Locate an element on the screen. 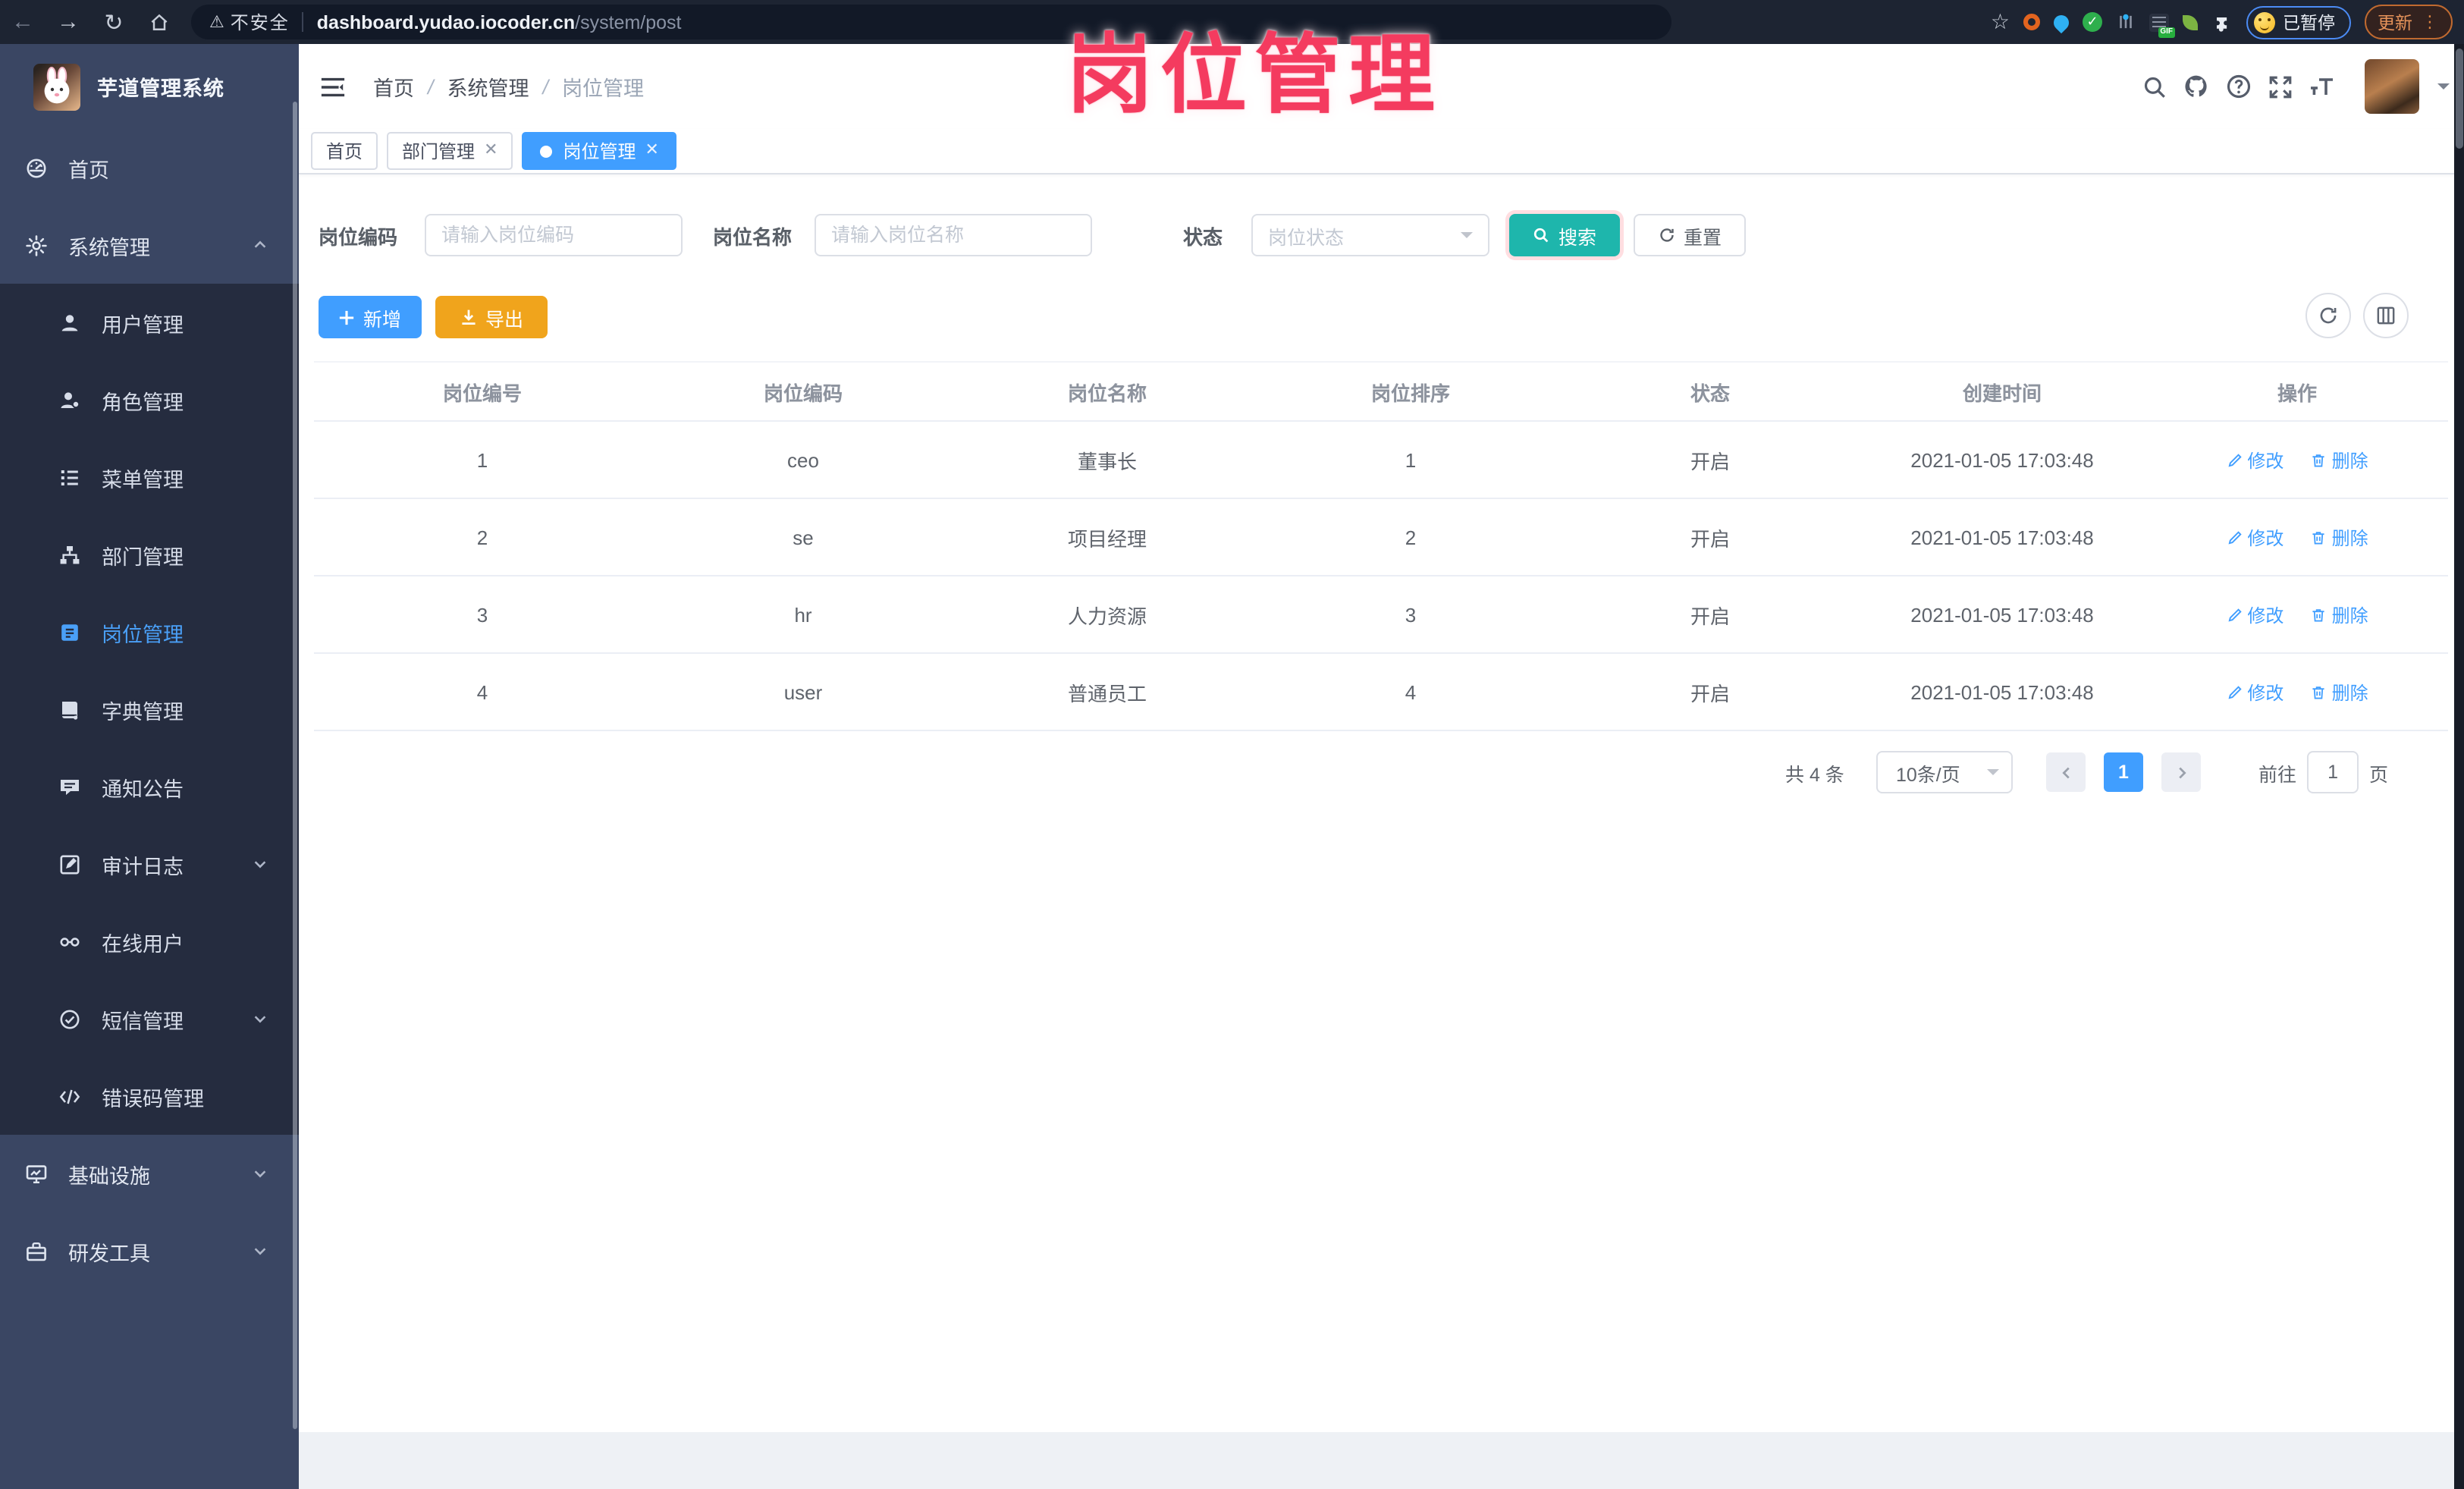  shield-message-icon is located at coordinates (69, 1019).